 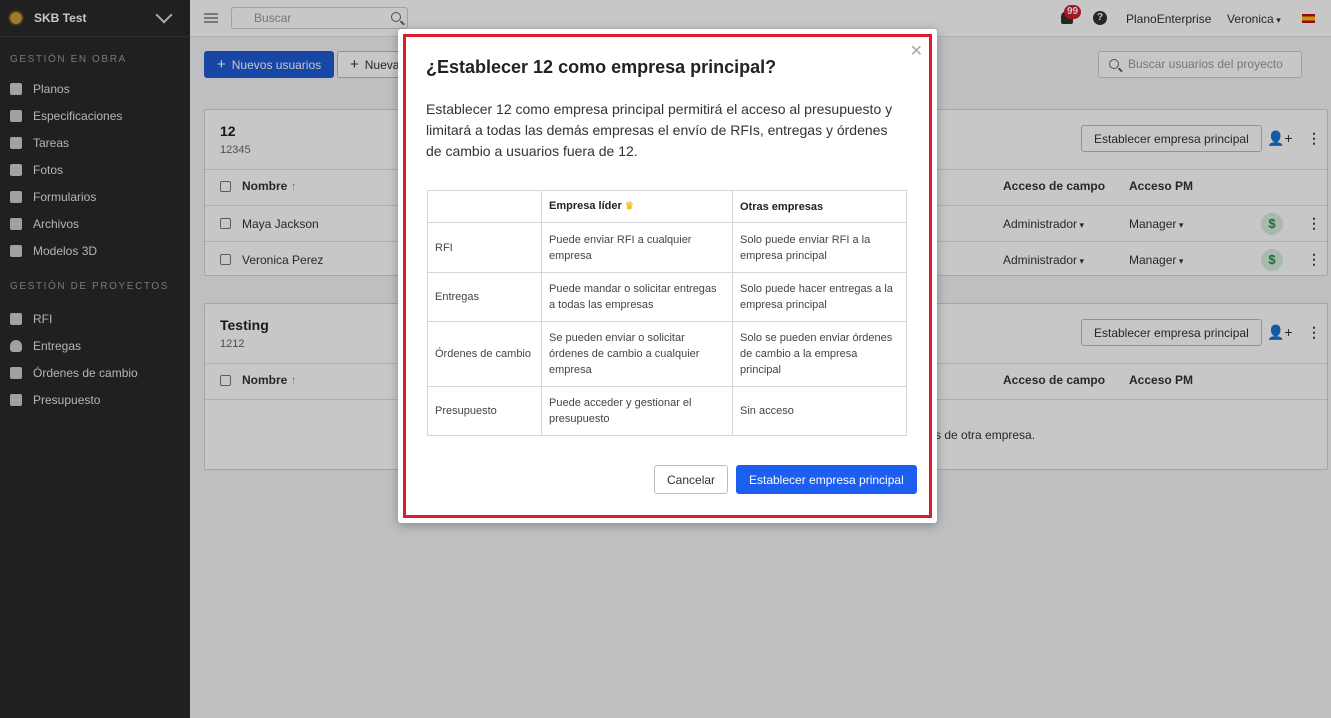 I want to click on cancel-button: Cancelar, so click(x=691, y=479).